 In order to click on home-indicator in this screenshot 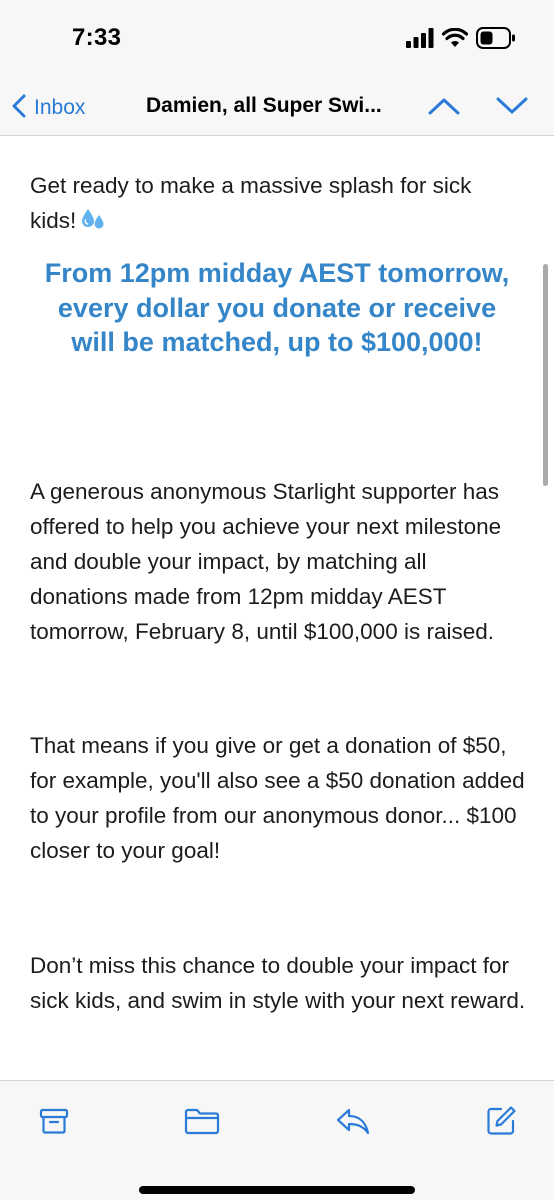, I will do `click(277, 1190)`.